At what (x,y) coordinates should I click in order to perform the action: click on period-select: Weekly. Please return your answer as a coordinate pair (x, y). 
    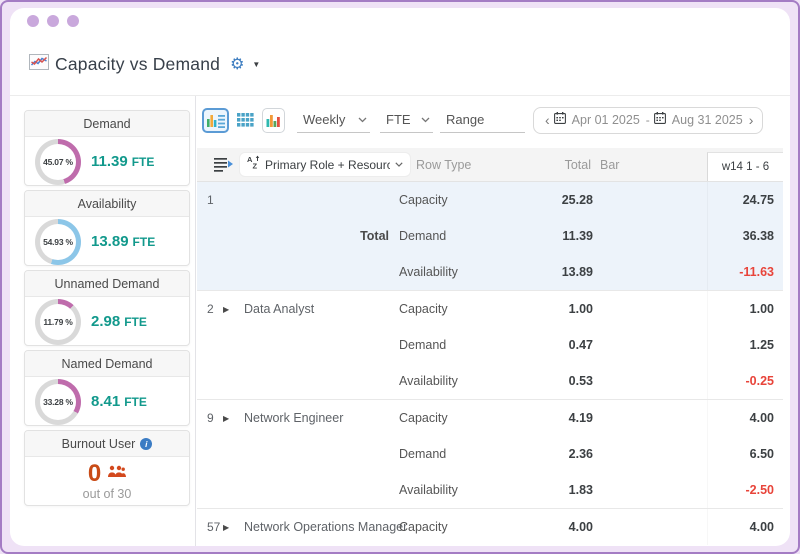
    Looking at the image, I should click on (333, 120).